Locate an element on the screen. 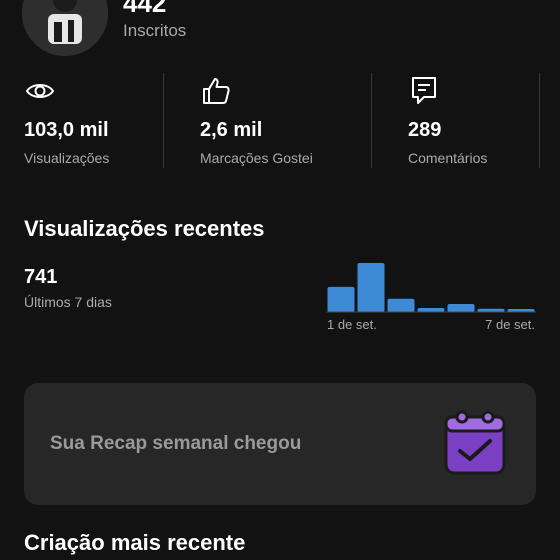  channel-avatar is located at coordinates (65, 28).